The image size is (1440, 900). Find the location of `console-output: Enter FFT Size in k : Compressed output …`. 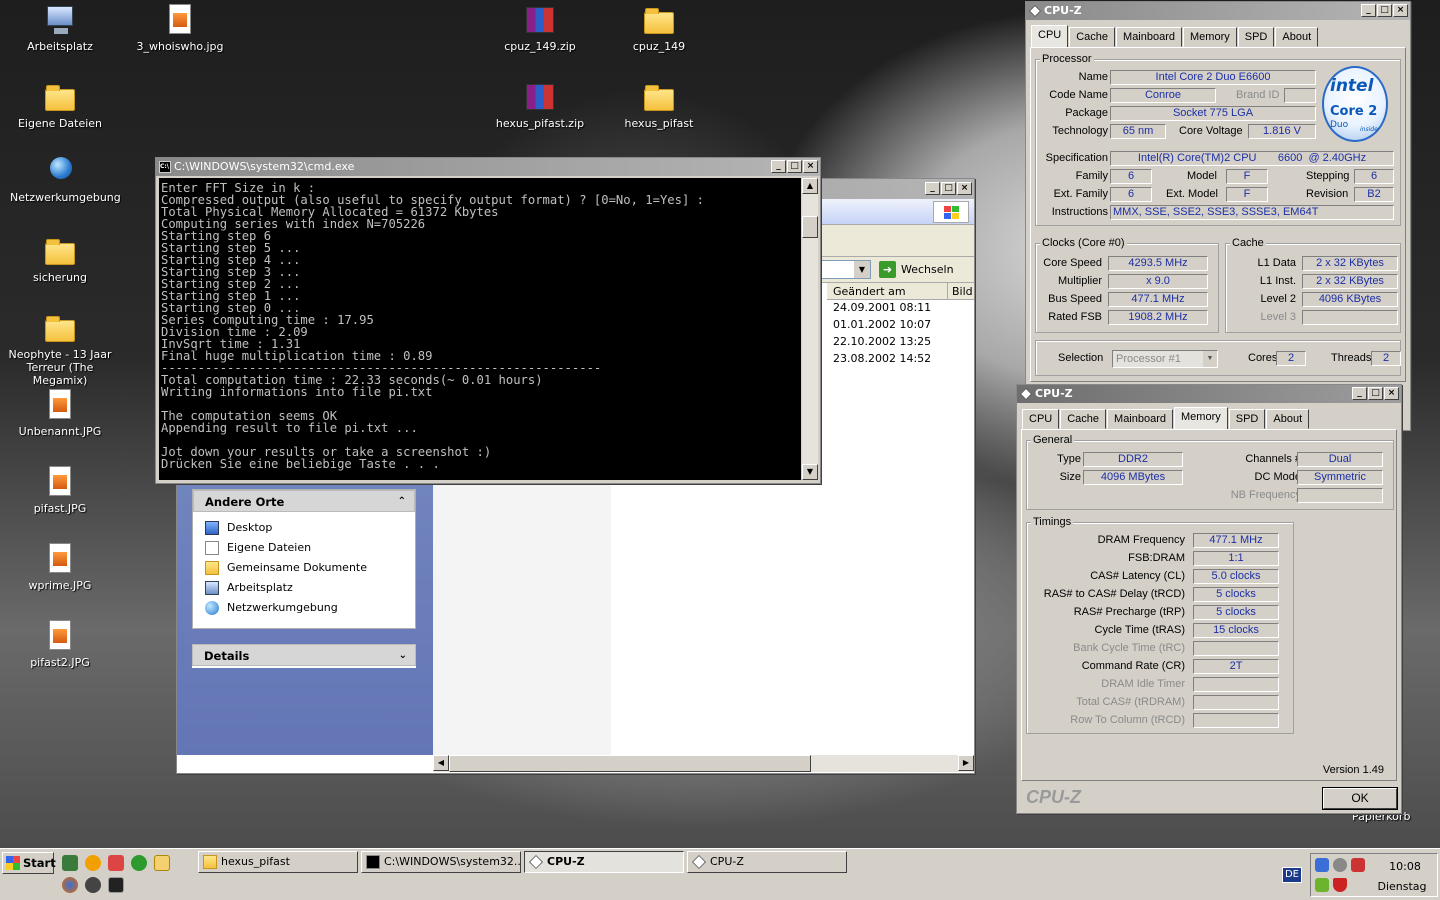

console-output: Enter FFT Size in k : Compressed output … is located at coordinates (480, 329).